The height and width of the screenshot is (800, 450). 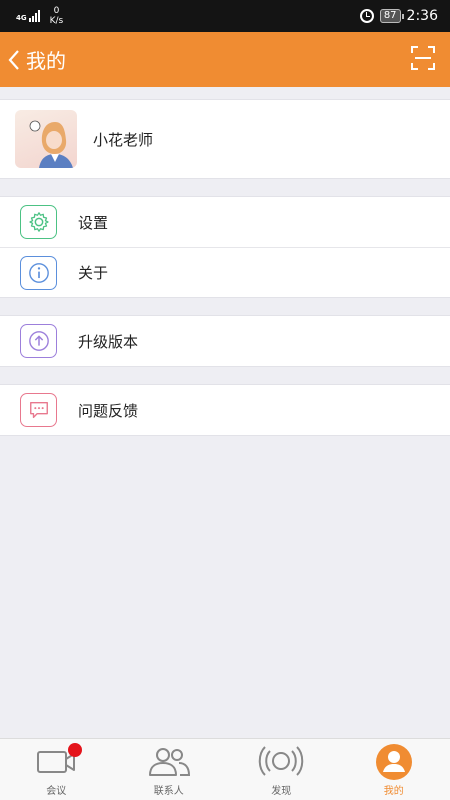 What do you see at coordinates (75, 750) in the screenshot?
I see `notification-badge` at bounding box center [75, 750].